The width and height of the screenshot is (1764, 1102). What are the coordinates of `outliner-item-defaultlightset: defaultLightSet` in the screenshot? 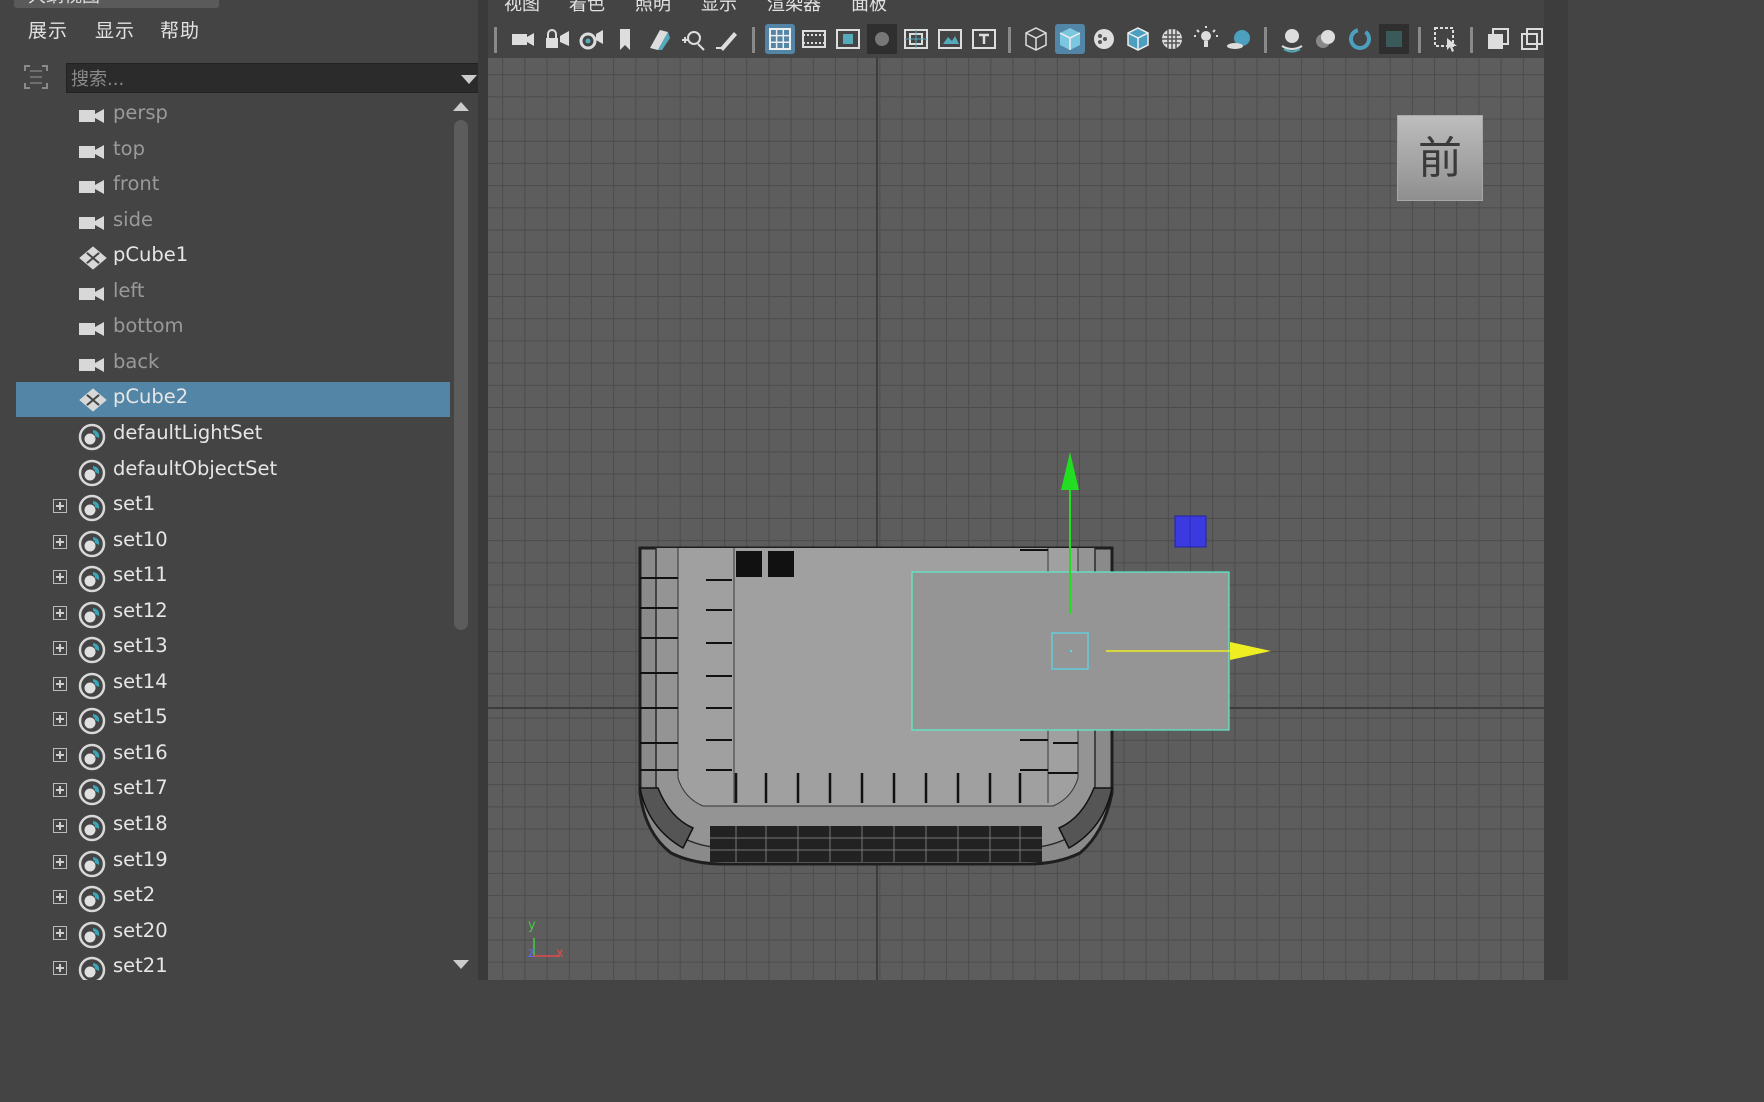 It's located at (233, 435).